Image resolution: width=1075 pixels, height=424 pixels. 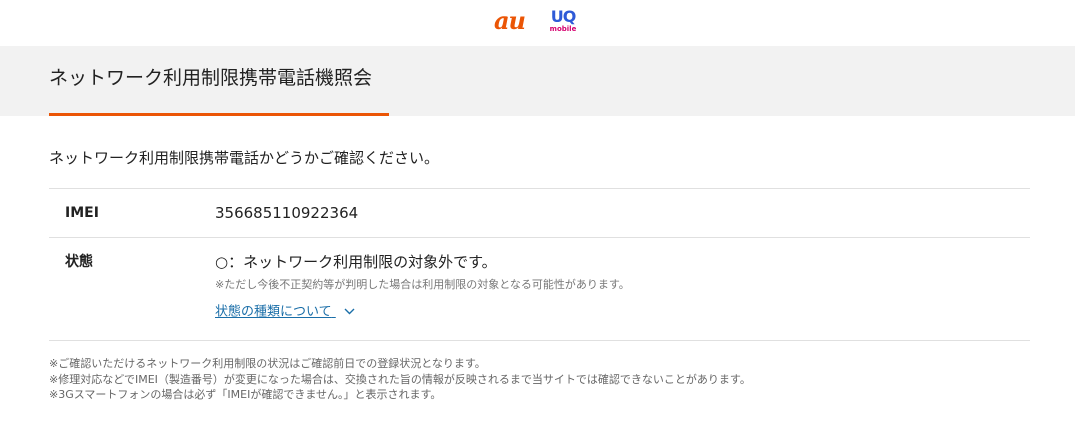 I want to click on status-label: 状態, so click(x=79, y=262).